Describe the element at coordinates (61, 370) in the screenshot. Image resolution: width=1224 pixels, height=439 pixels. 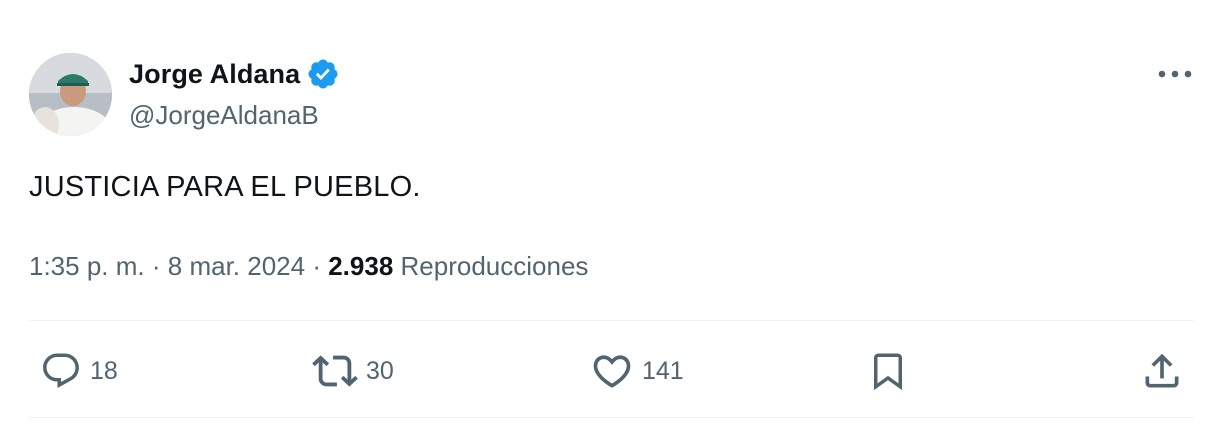
I see `reply-bubble-icon` at that location.